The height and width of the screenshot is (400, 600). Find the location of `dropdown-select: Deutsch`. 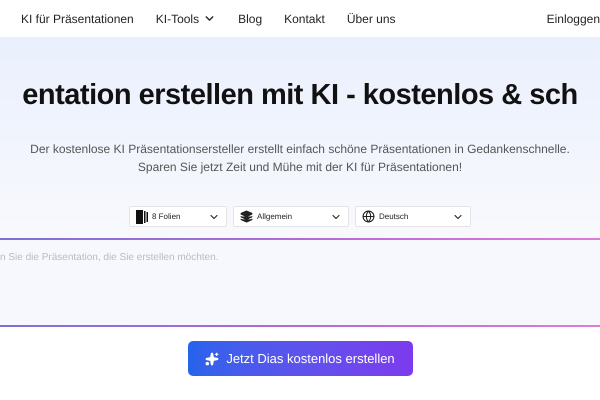

dropdown-select: Deutsch is located at coordinates (413, 216).